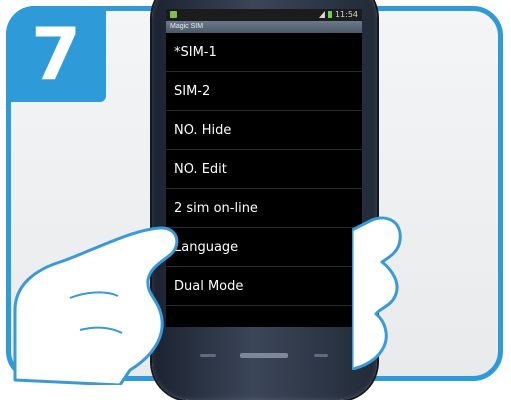  Describe the element at coordinates (187, 26) in the screenshot. I see `app-title: Magic SIM` at that location.